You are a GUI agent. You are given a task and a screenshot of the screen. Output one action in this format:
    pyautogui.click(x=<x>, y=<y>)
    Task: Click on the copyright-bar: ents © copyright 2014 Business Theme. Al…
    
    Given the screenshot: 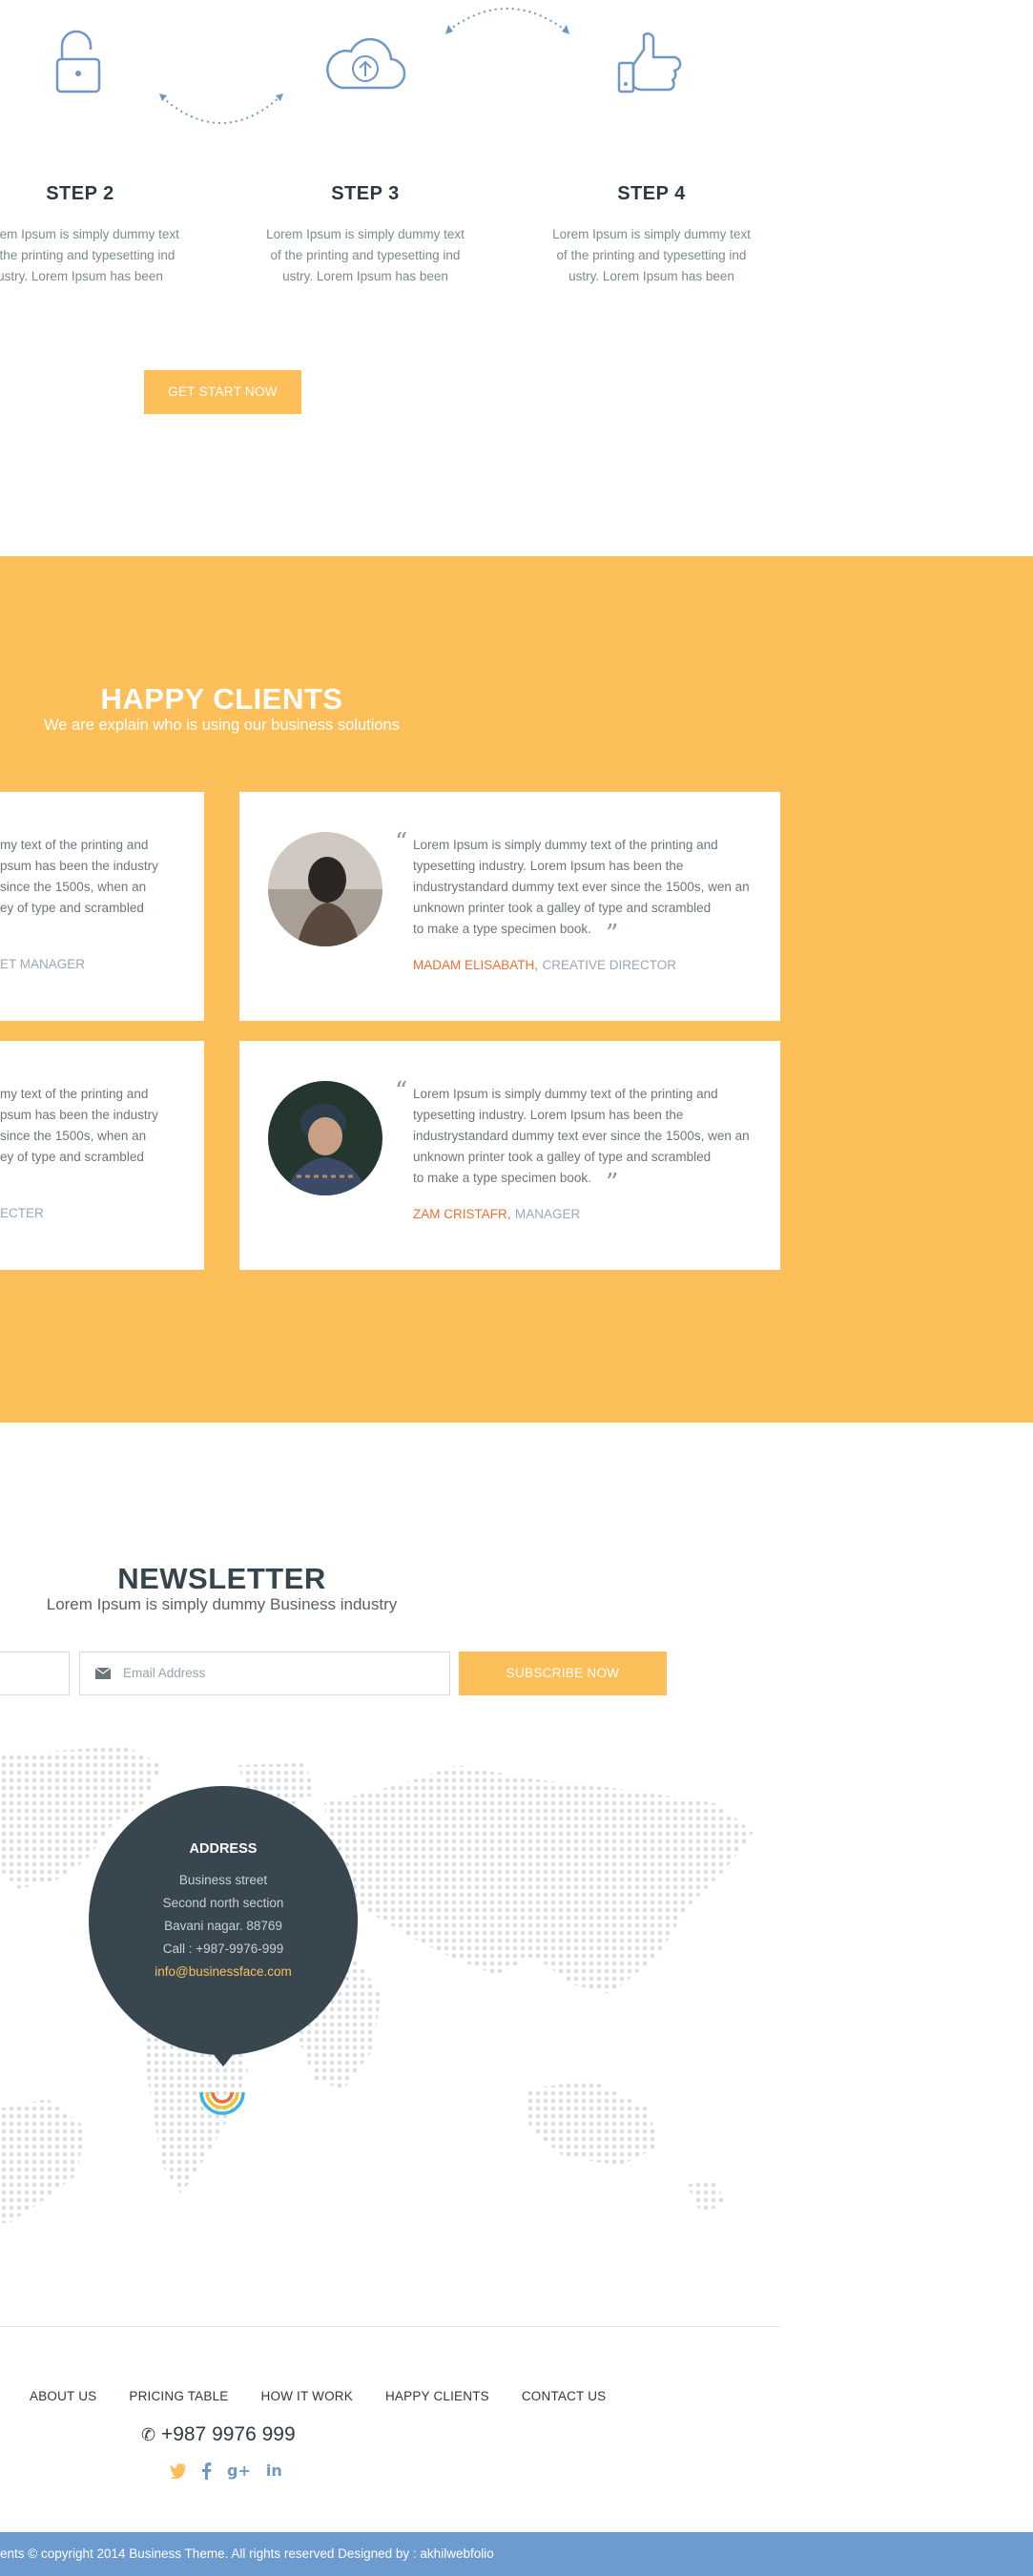 What is the action you would take?
    pyautogui.click(x=516, y=2554)
    